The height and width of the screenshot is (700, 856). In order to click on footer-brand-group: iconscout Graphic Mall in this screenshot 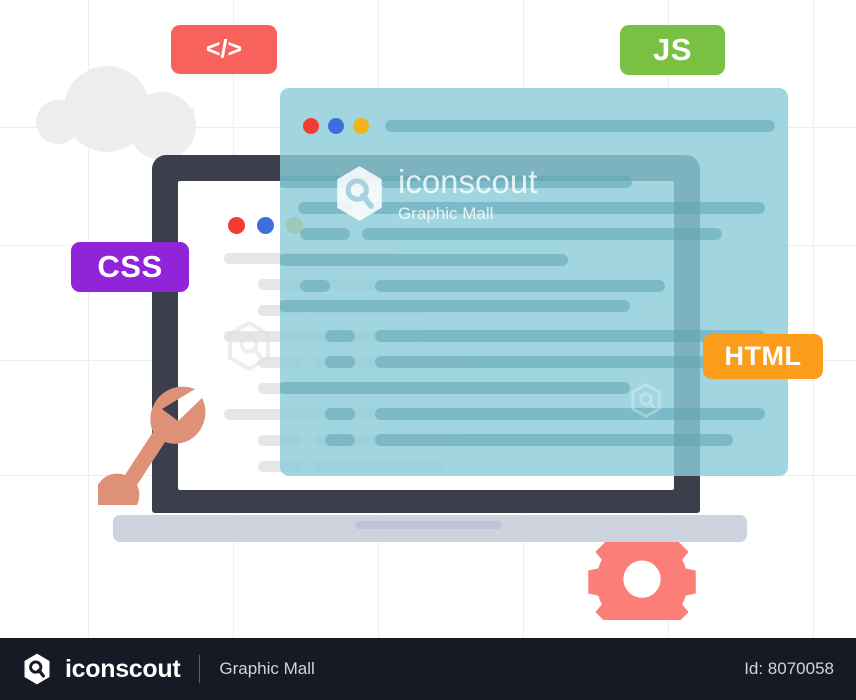, I will do `click(168, 669)`.